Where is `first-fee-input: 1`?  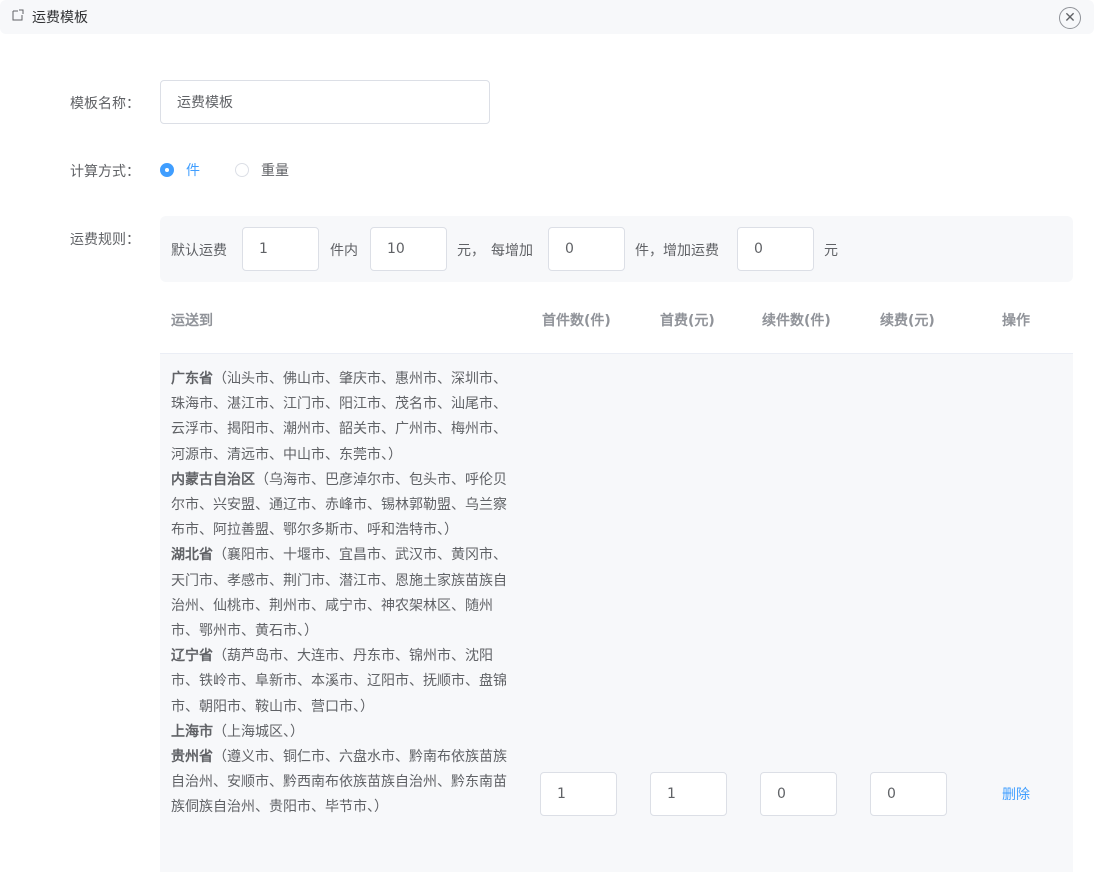
first-fee-input: 1 is located at coordinates (688, 794).